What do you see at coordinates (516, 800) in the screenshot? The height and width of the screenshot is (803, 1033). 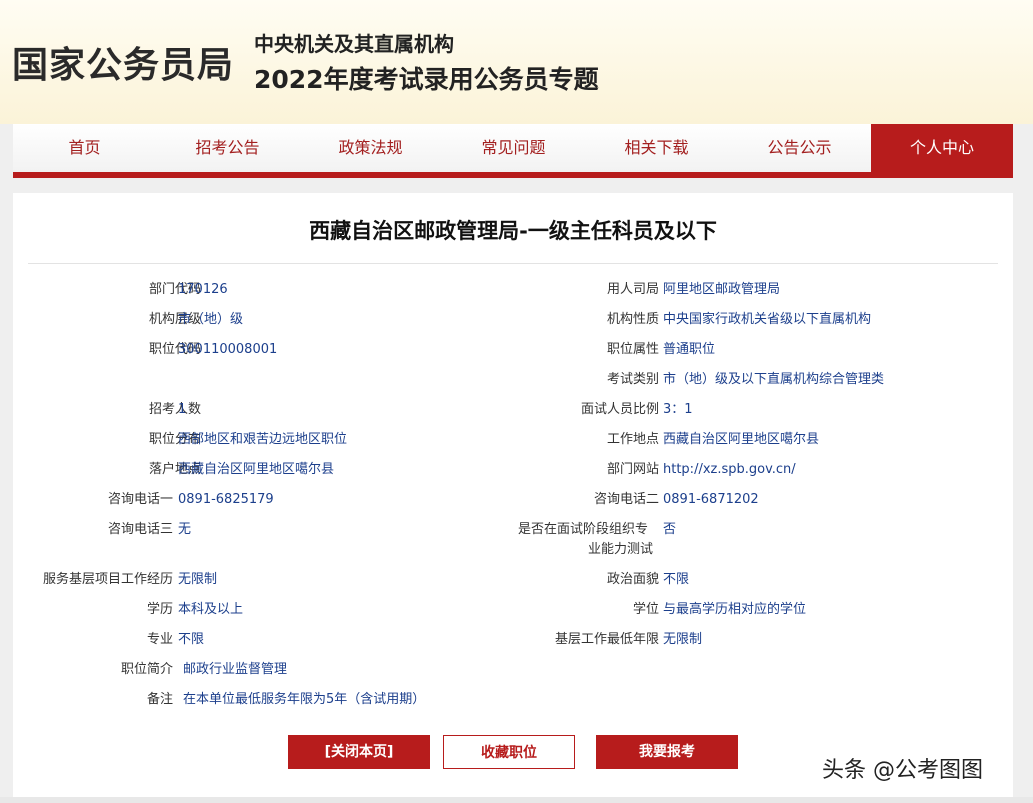 I see `bottom-bar` at bounding box center [516, 800].